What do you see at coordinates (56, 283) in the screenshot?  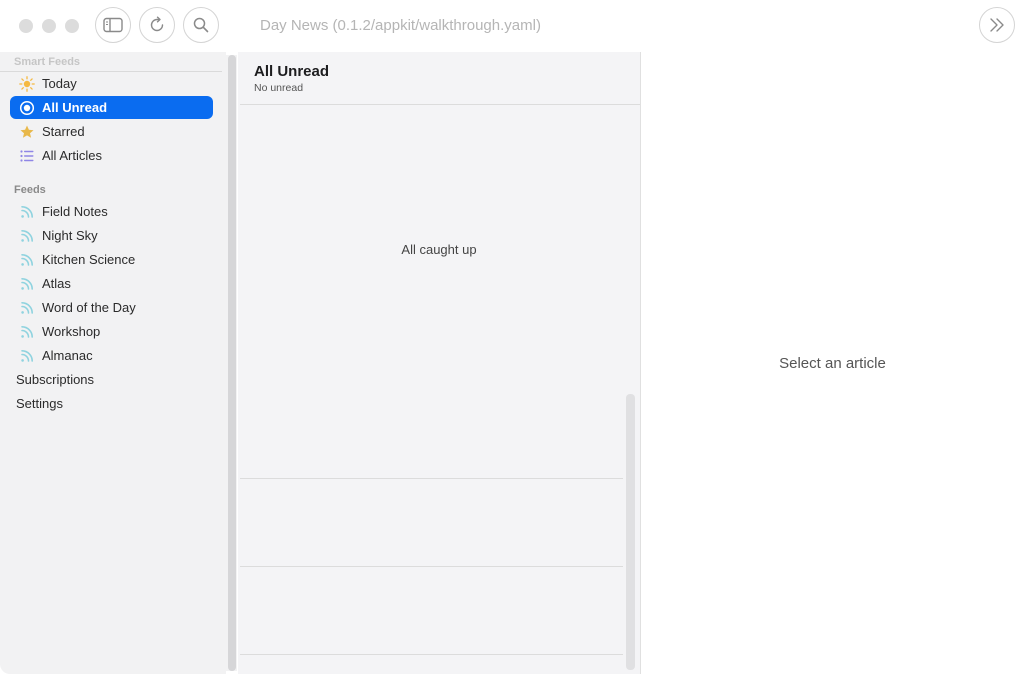 I see `sidebar-item-label: Atlas` at bounding box center [56, 283].